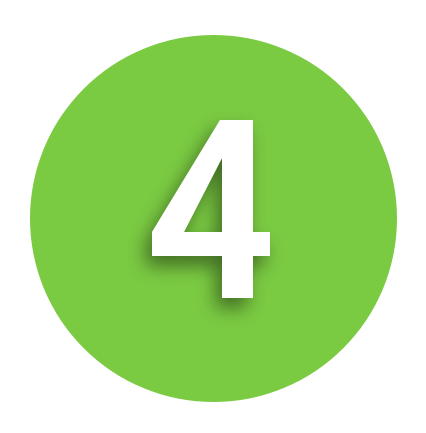 Image resolution: width=426 pixels, height=433 pixels. I want to click on number-4-glyph: 4, so click(211, 211).